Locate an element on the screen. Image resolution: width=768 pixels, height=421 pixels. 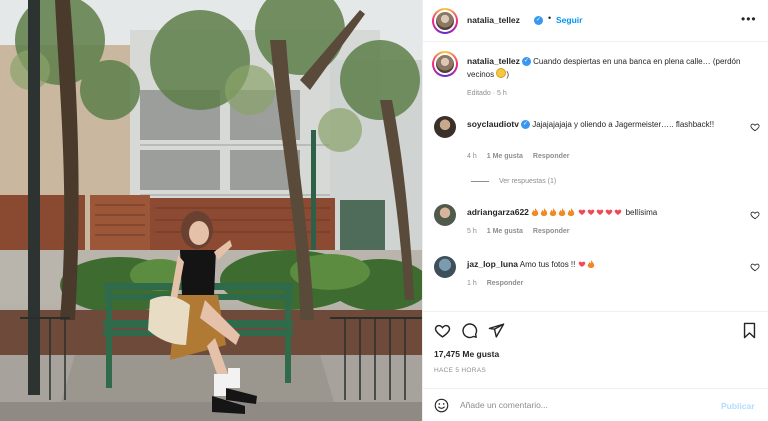
comment-meta: 4 h 1 Me gusta Responder is located at coordinates (518, 156).